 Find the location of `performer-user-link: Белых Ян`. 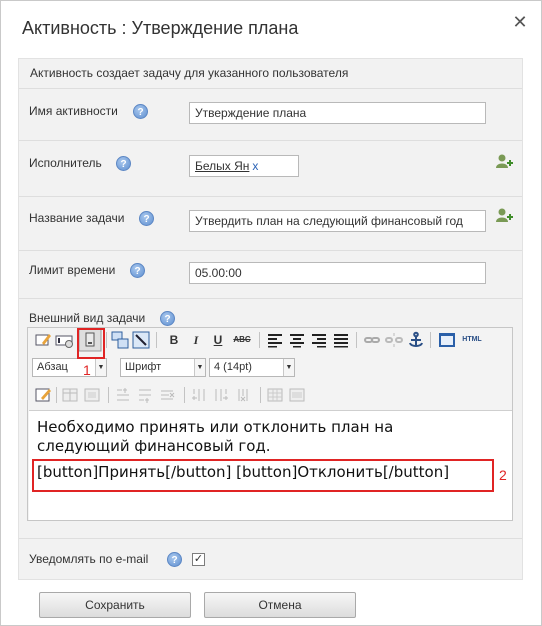

performer-user-link: Белых Ян is located at coordinates (222, 166).